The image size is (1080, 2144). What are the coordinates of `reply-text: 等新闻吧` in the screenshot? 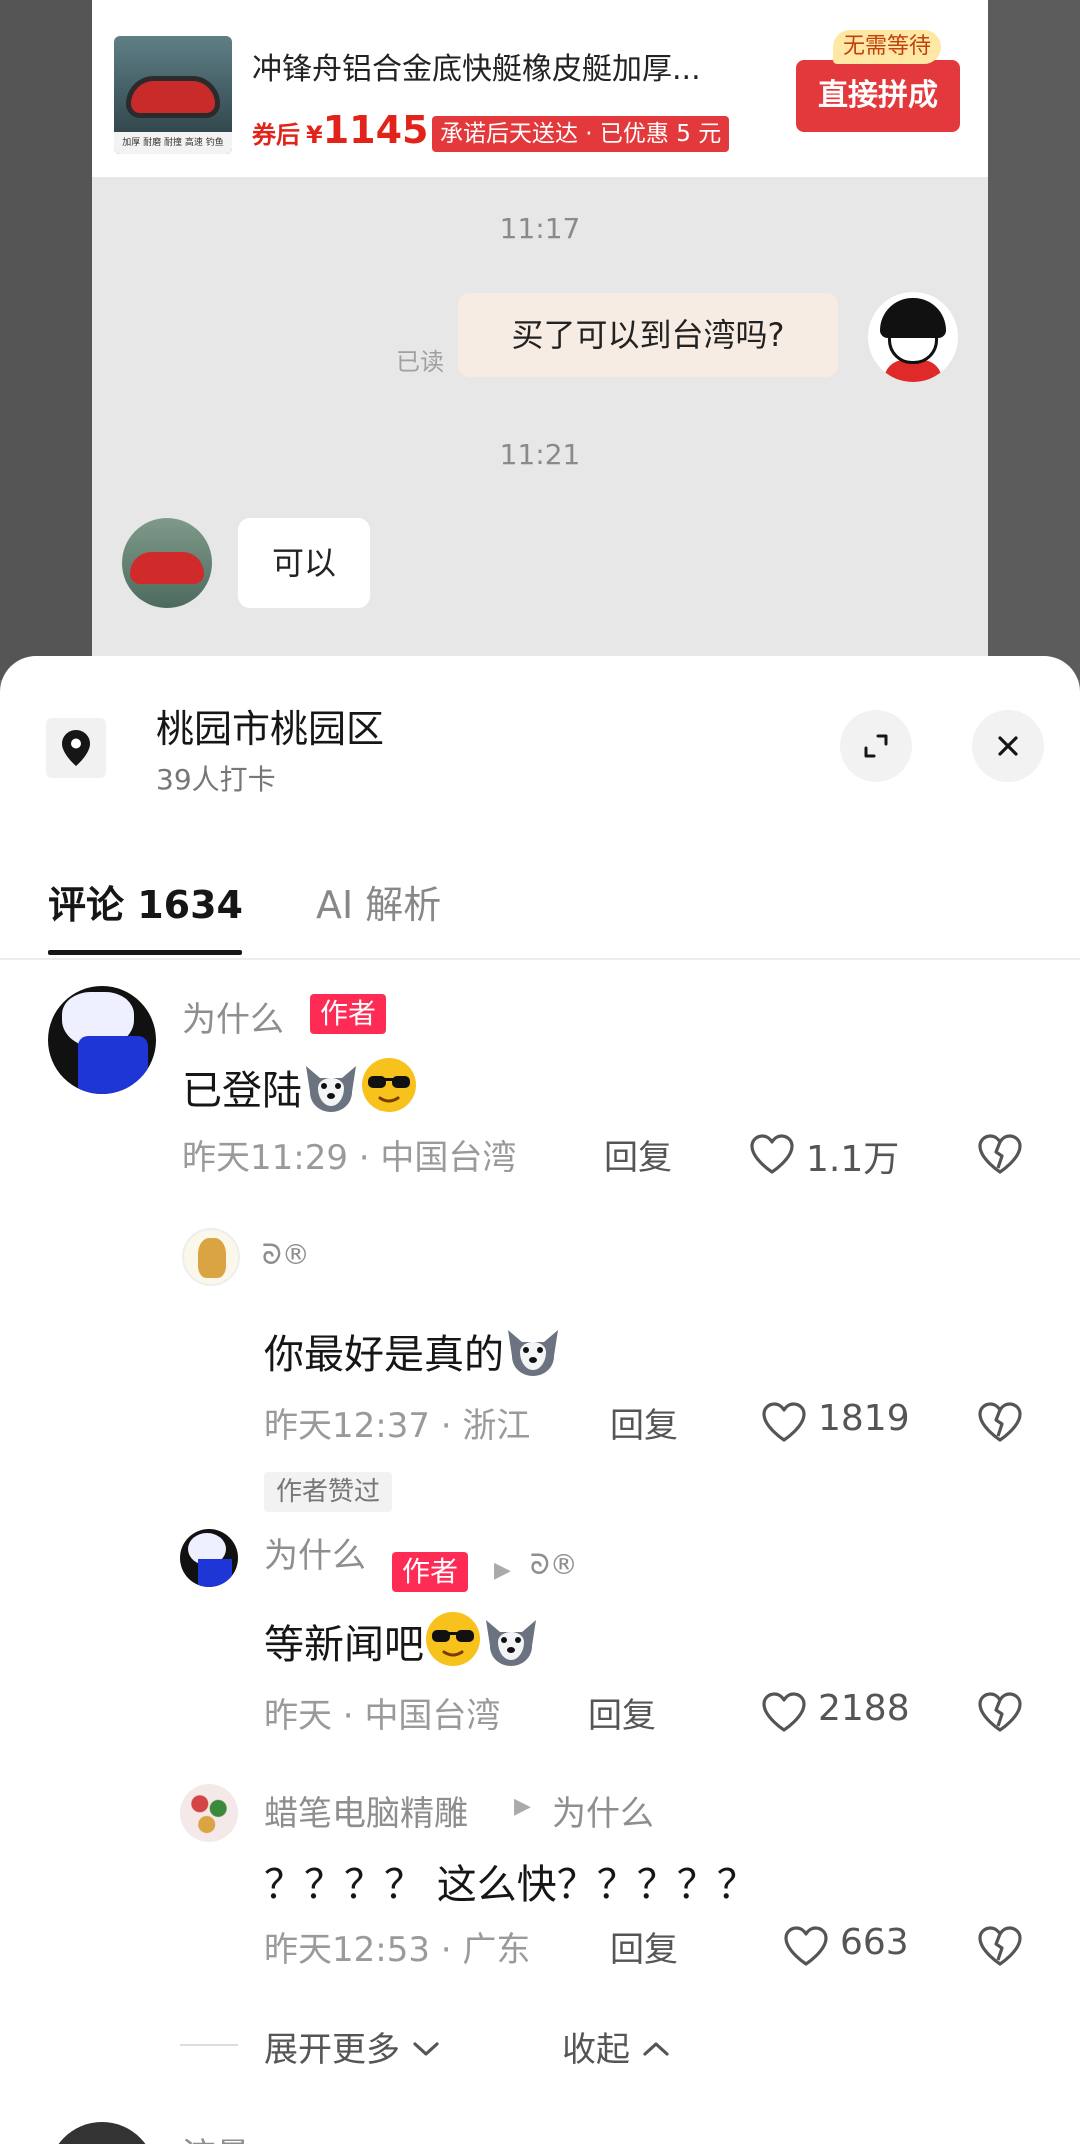 It's located at (402, 1640).